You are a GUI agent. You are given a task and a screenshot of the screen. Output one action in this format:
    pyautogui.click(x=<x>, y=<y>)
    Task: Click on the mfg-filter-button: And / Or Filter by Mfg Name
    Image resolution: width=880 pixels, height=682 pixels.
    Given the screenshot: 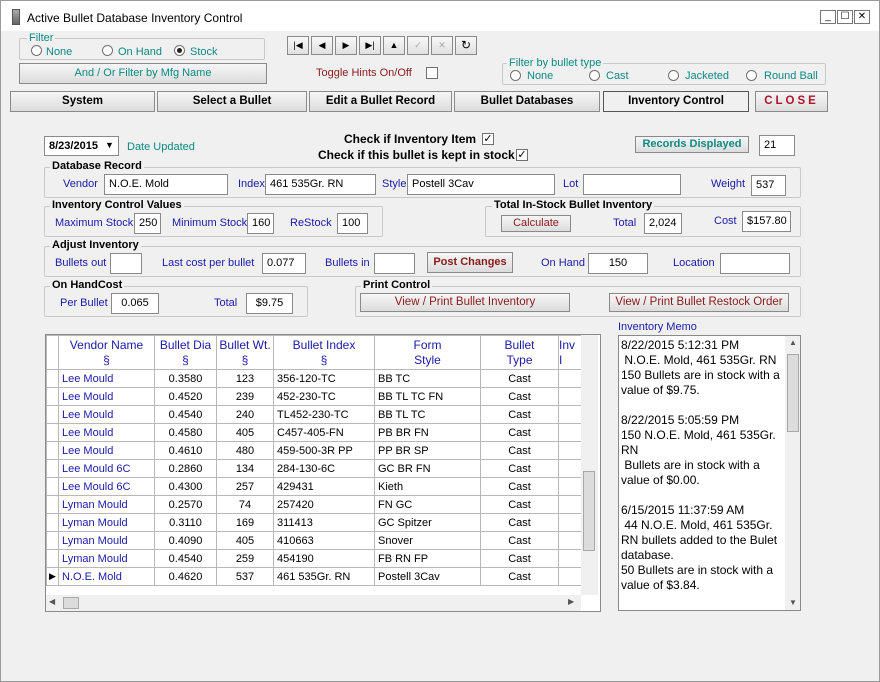 What is the action you would take?
    pyautogui.click(x=143, y=73)
    